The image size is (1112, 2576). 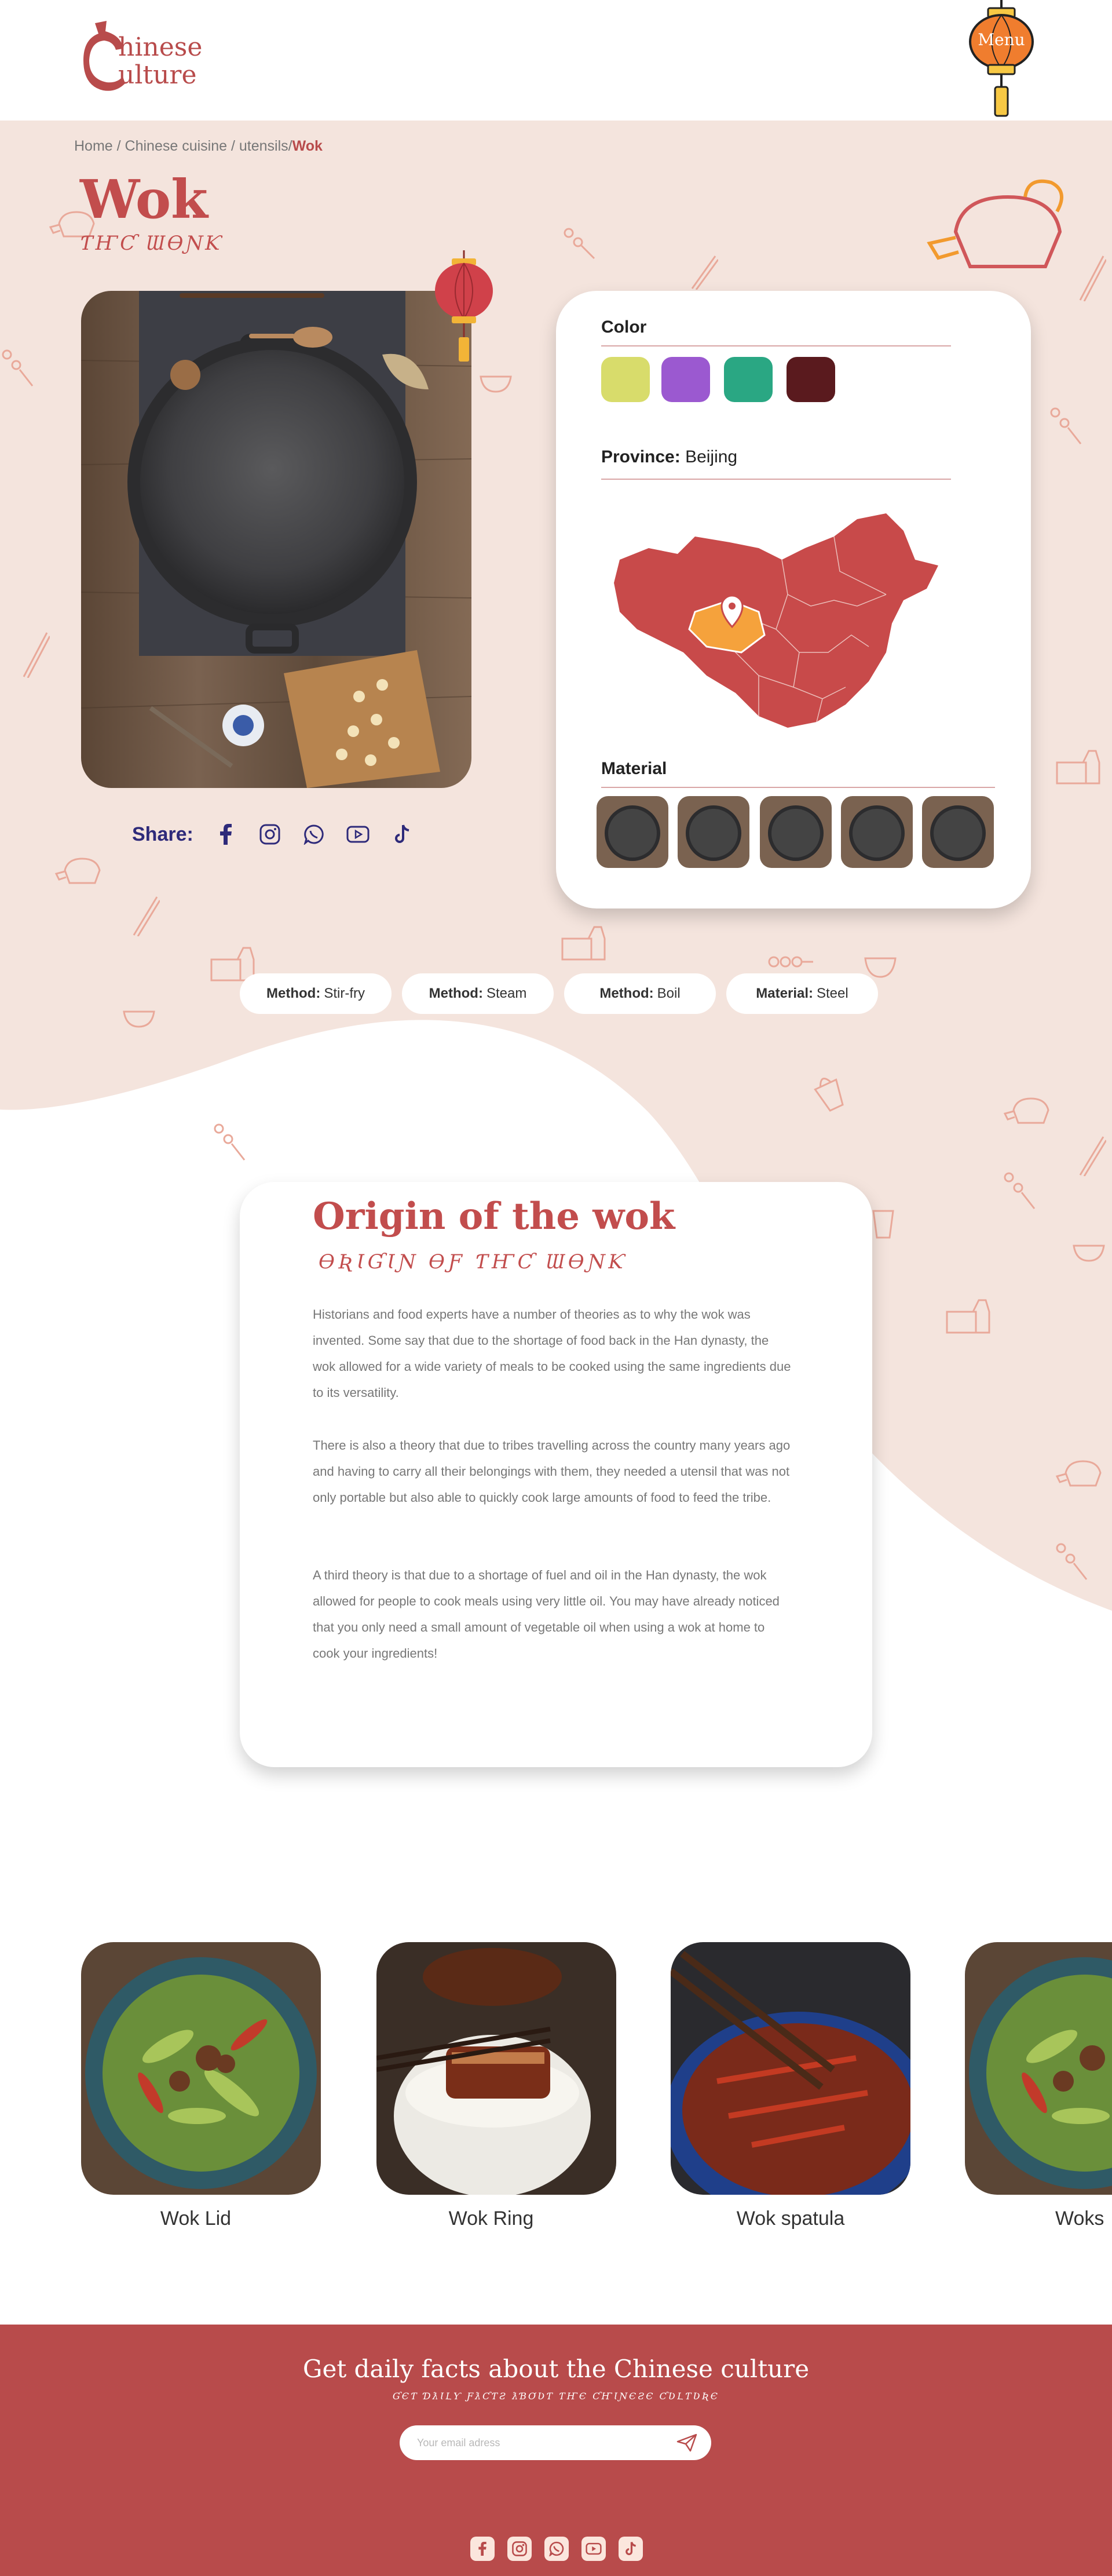 What do you see at coordinates (776, 479) in the screenshot?
I see `province-divider` at bounding box center [776, 479].